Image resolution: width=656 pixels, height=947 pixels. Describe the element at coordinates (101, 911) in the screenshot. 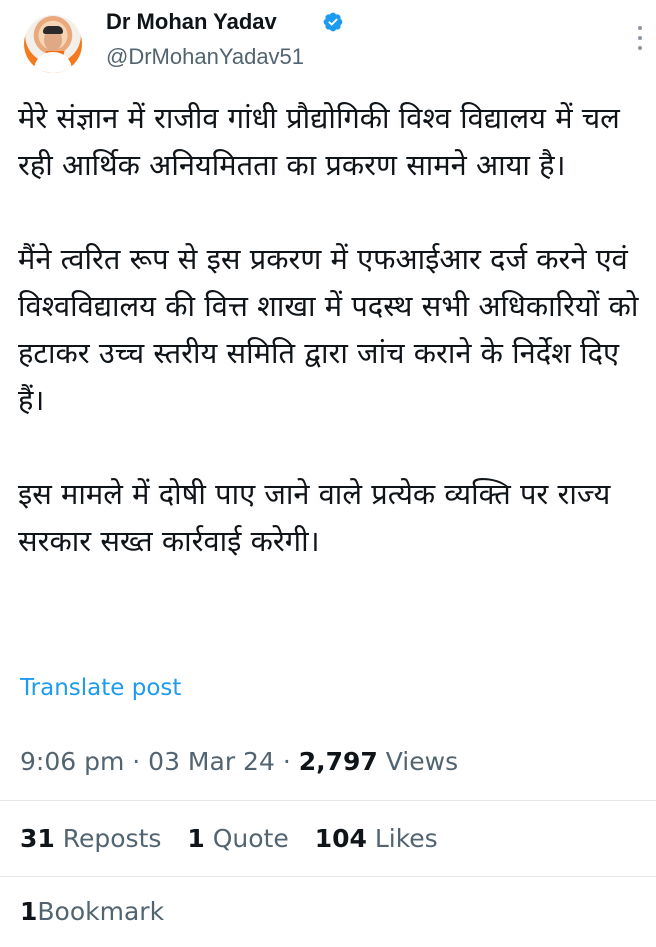

I see `bookmarks-label: Bookmark` at that location.